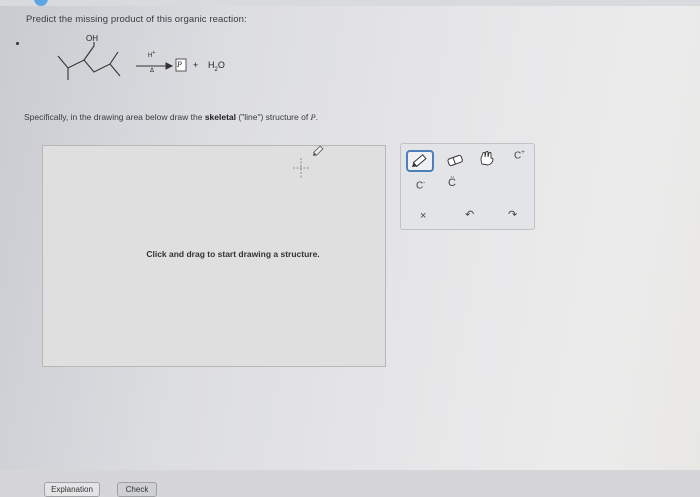  I want to click on reagent-acid: H+, so click(152, 54).